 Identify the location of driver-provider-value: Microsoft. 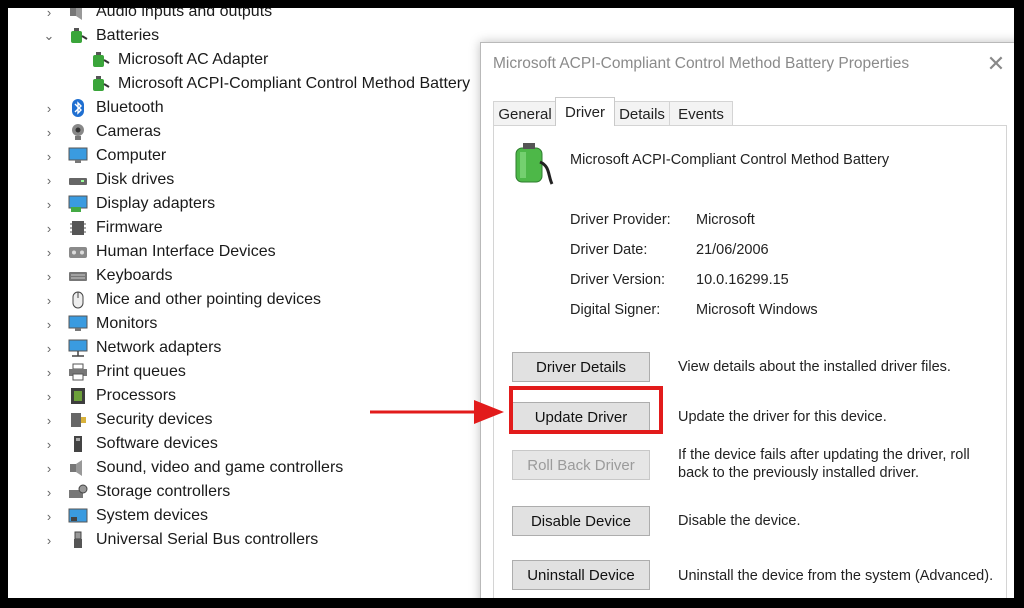
(725, 220).